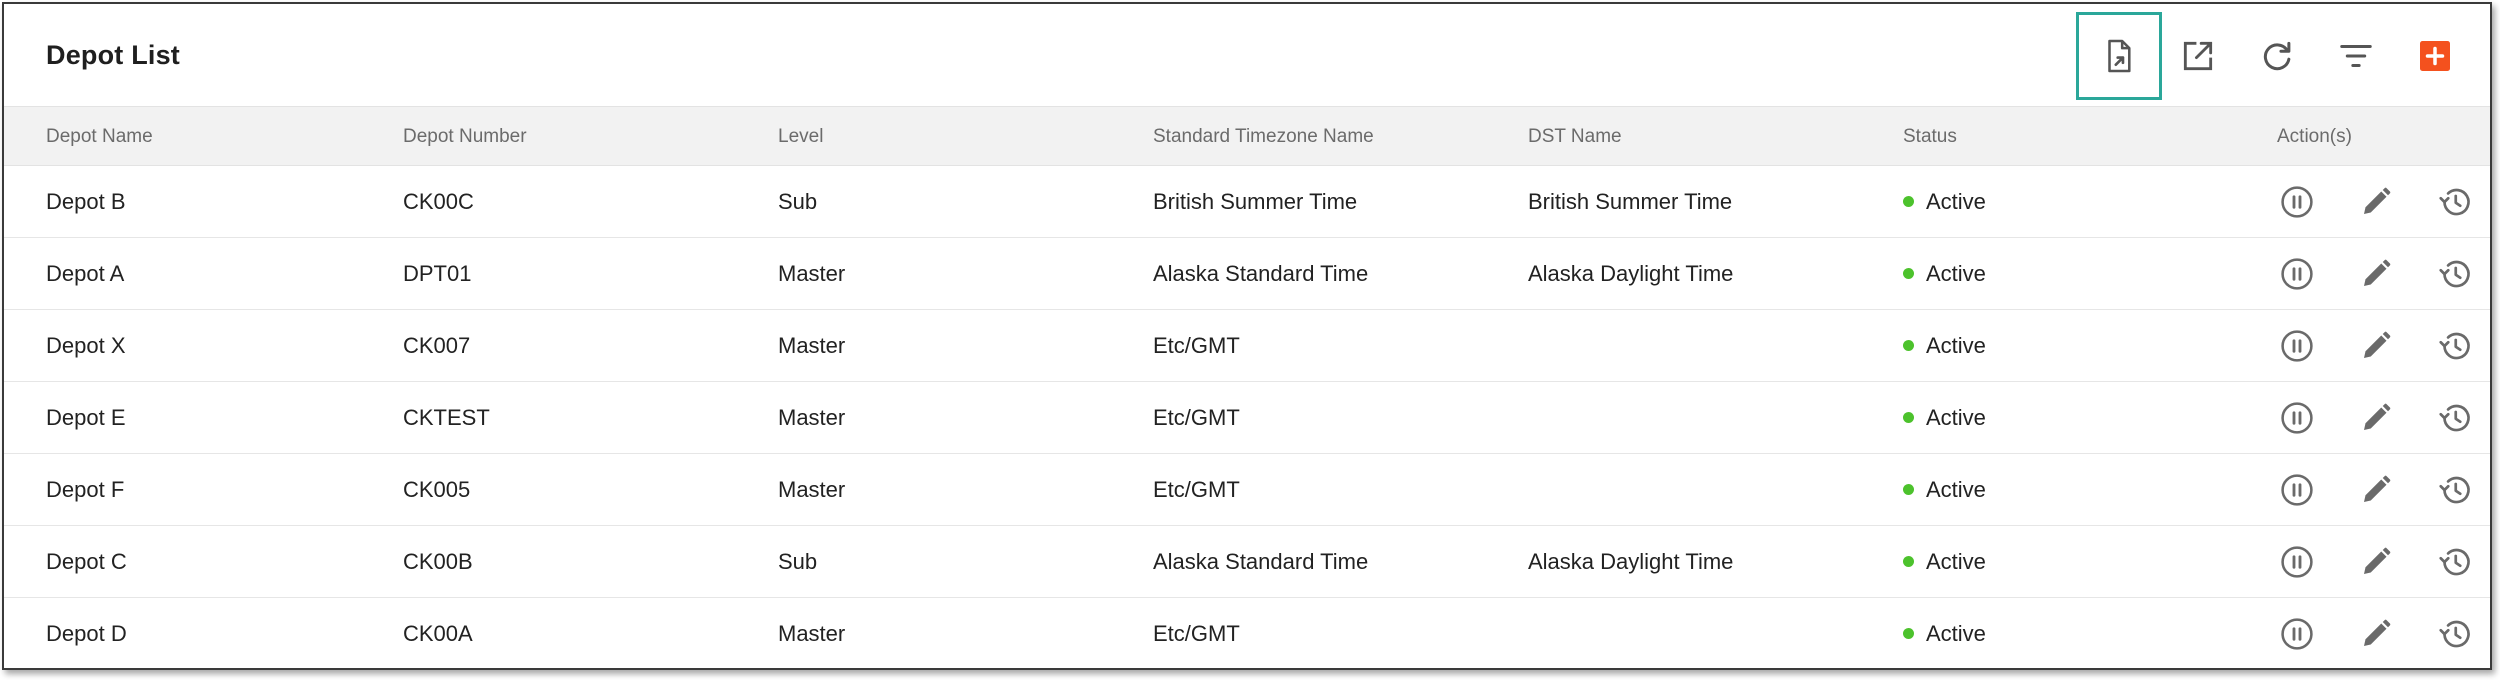 The height and width of the screenshot is (680, 2500). I want to click on depot-name-cell: Depot A, so click(85, 273).